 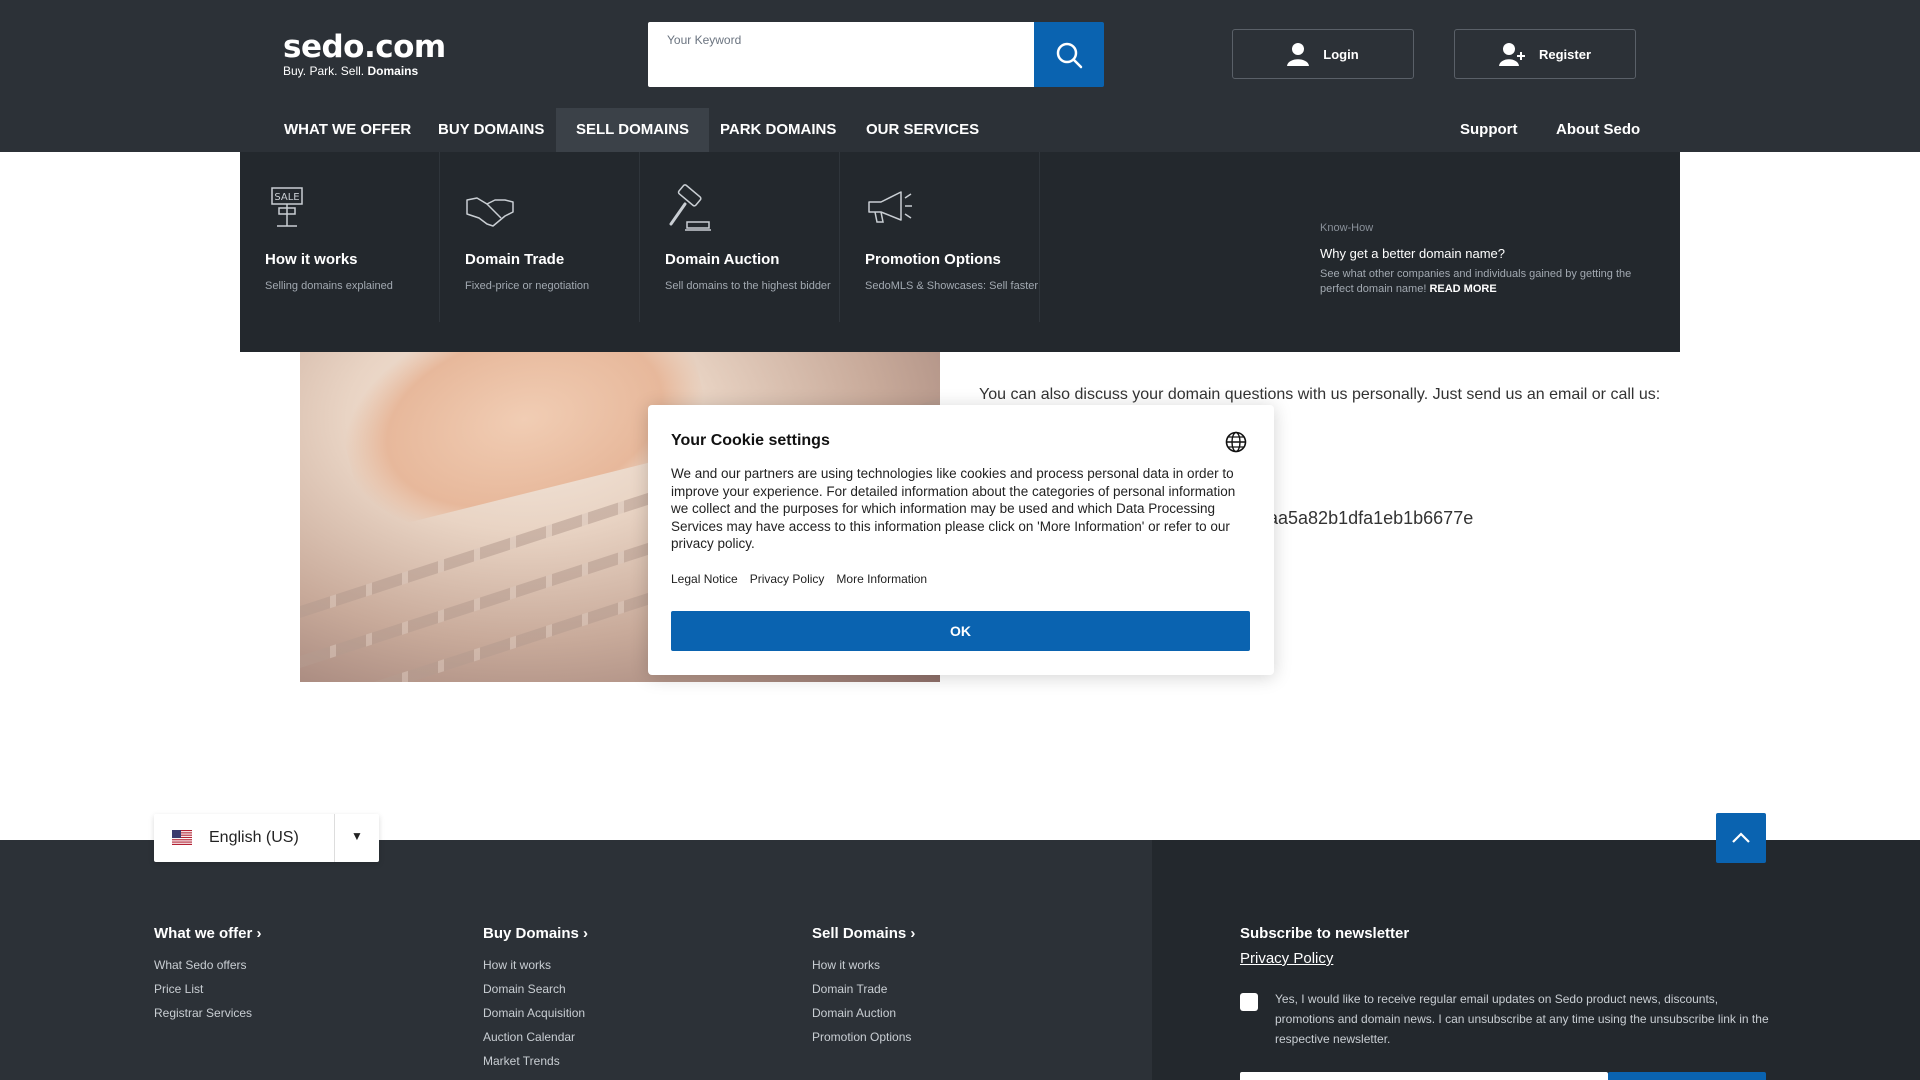 What do you see at coordinates (208, 1013) in the screenshot?
I see `footer-link: Registrar Services` at bounding box center [208, 1013].